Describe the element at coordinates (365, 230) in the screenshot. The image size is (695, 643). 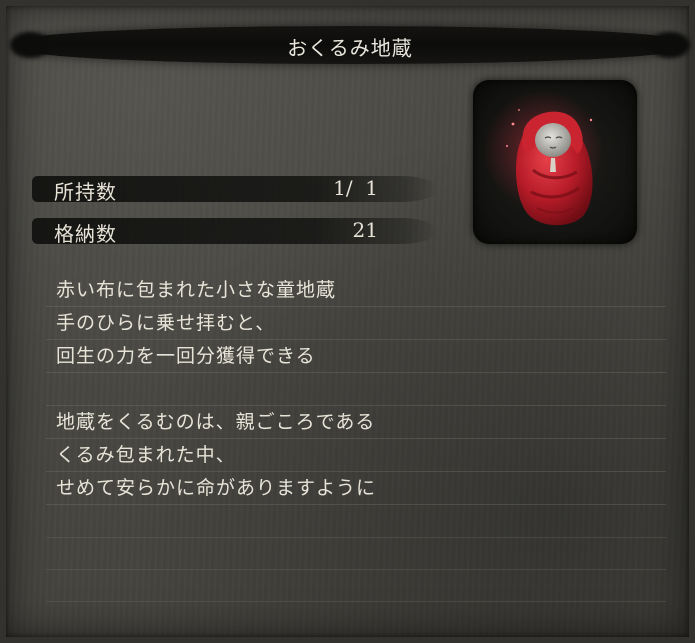
I see `stat-value-stored: 21` at that location.